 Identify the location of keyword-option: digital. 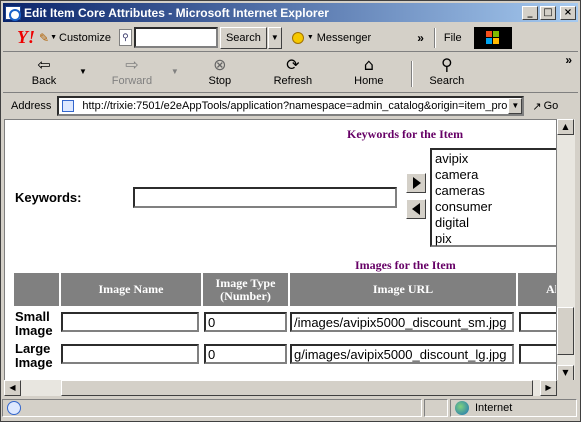
(495, 223).